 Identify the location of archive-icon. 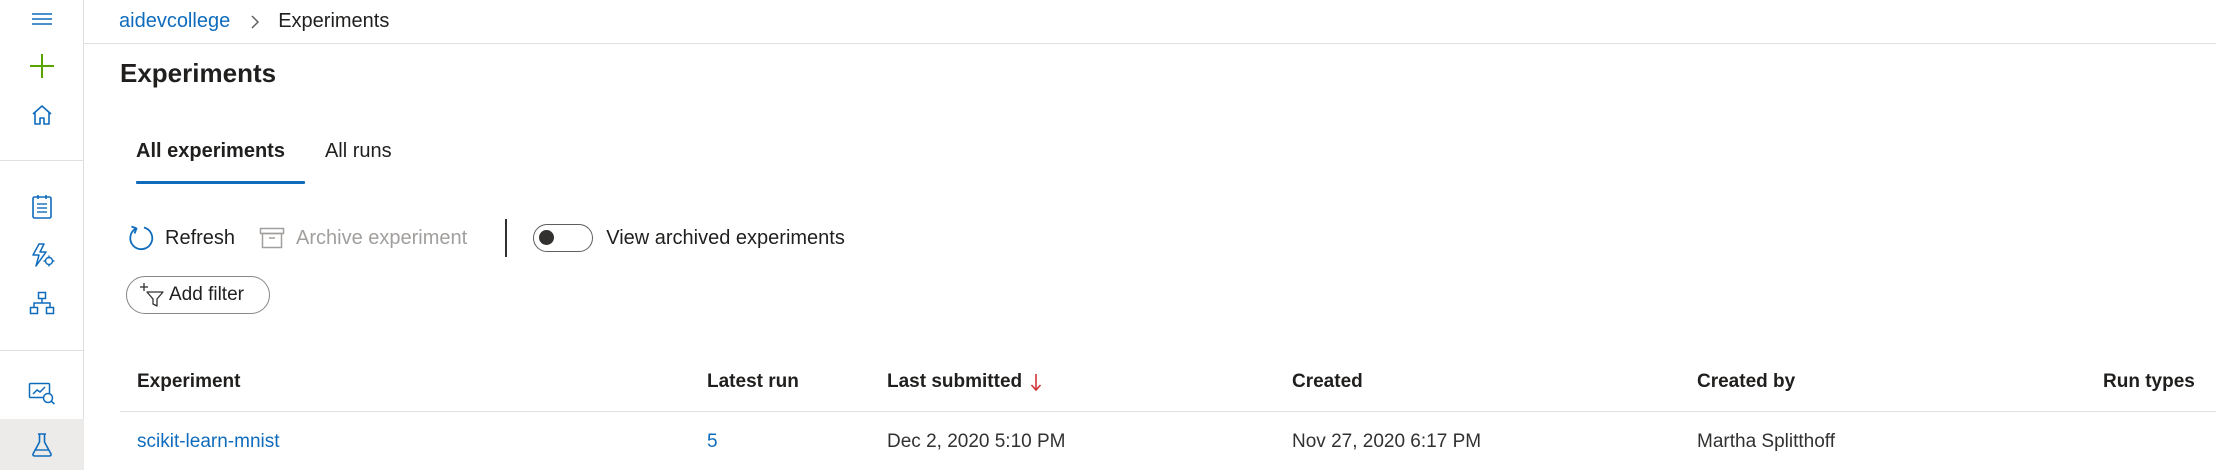
(272, 238).